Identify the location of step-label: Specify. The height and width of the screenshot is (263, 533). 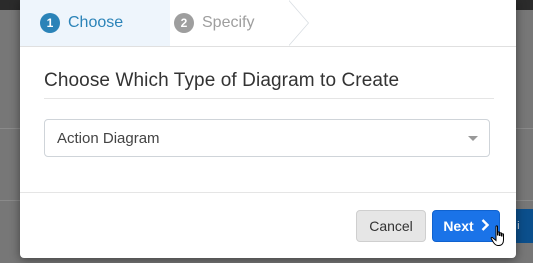
(228, 22).